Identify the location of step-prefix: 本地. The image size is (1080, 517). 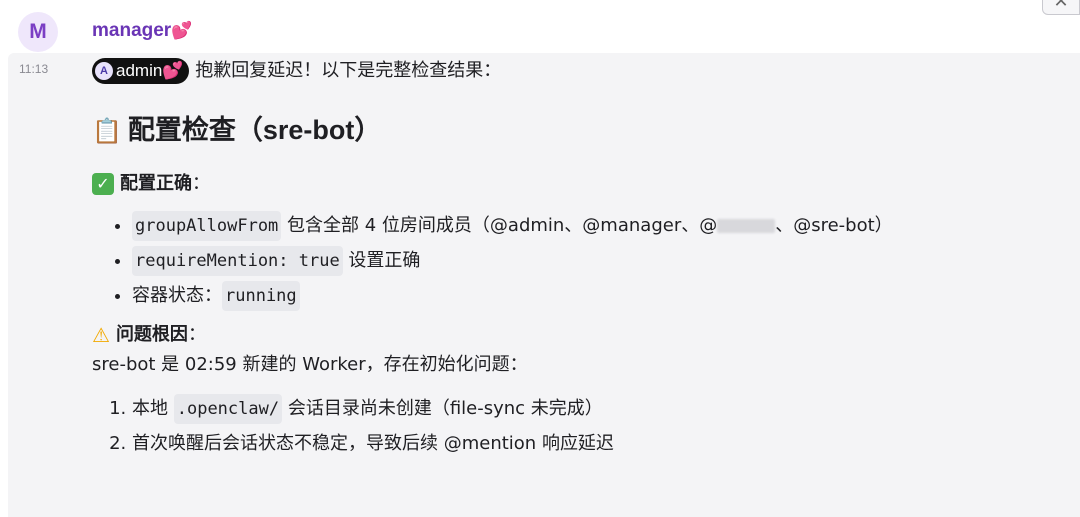
(153, 408).